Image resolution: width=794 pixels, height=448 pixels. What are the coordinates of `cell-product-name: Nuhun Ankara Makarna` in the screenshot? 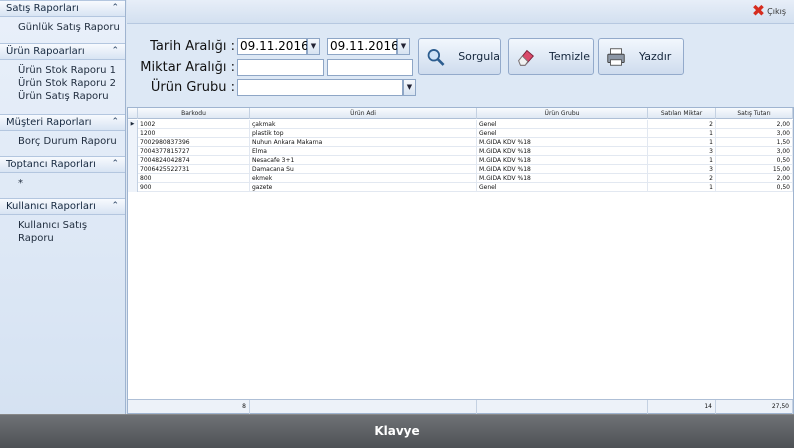 It's located at (363, 142).